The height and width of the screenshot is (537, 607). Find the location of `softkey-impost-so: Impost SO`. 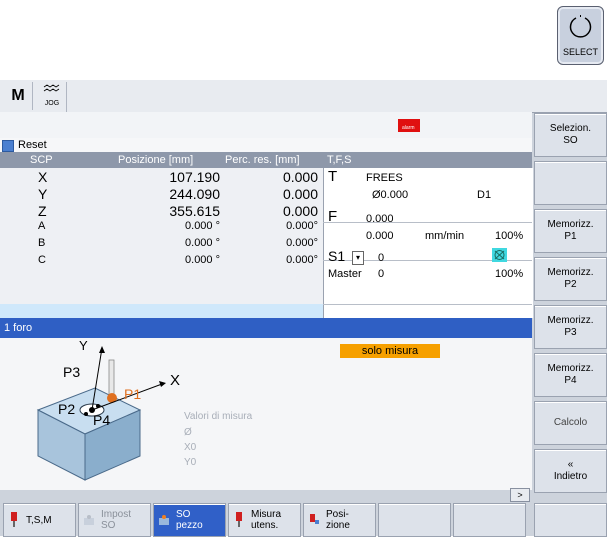

softkey-impost-so: Impost SO is located at coordinates (114, 520).